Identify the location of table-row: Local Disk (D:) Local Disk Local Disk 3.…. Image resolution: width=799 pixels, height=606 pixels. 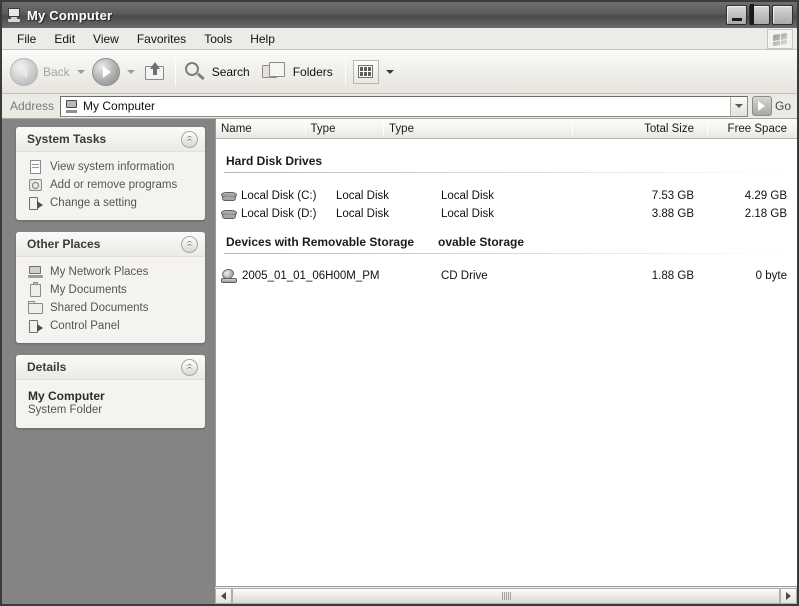
(506, 214).